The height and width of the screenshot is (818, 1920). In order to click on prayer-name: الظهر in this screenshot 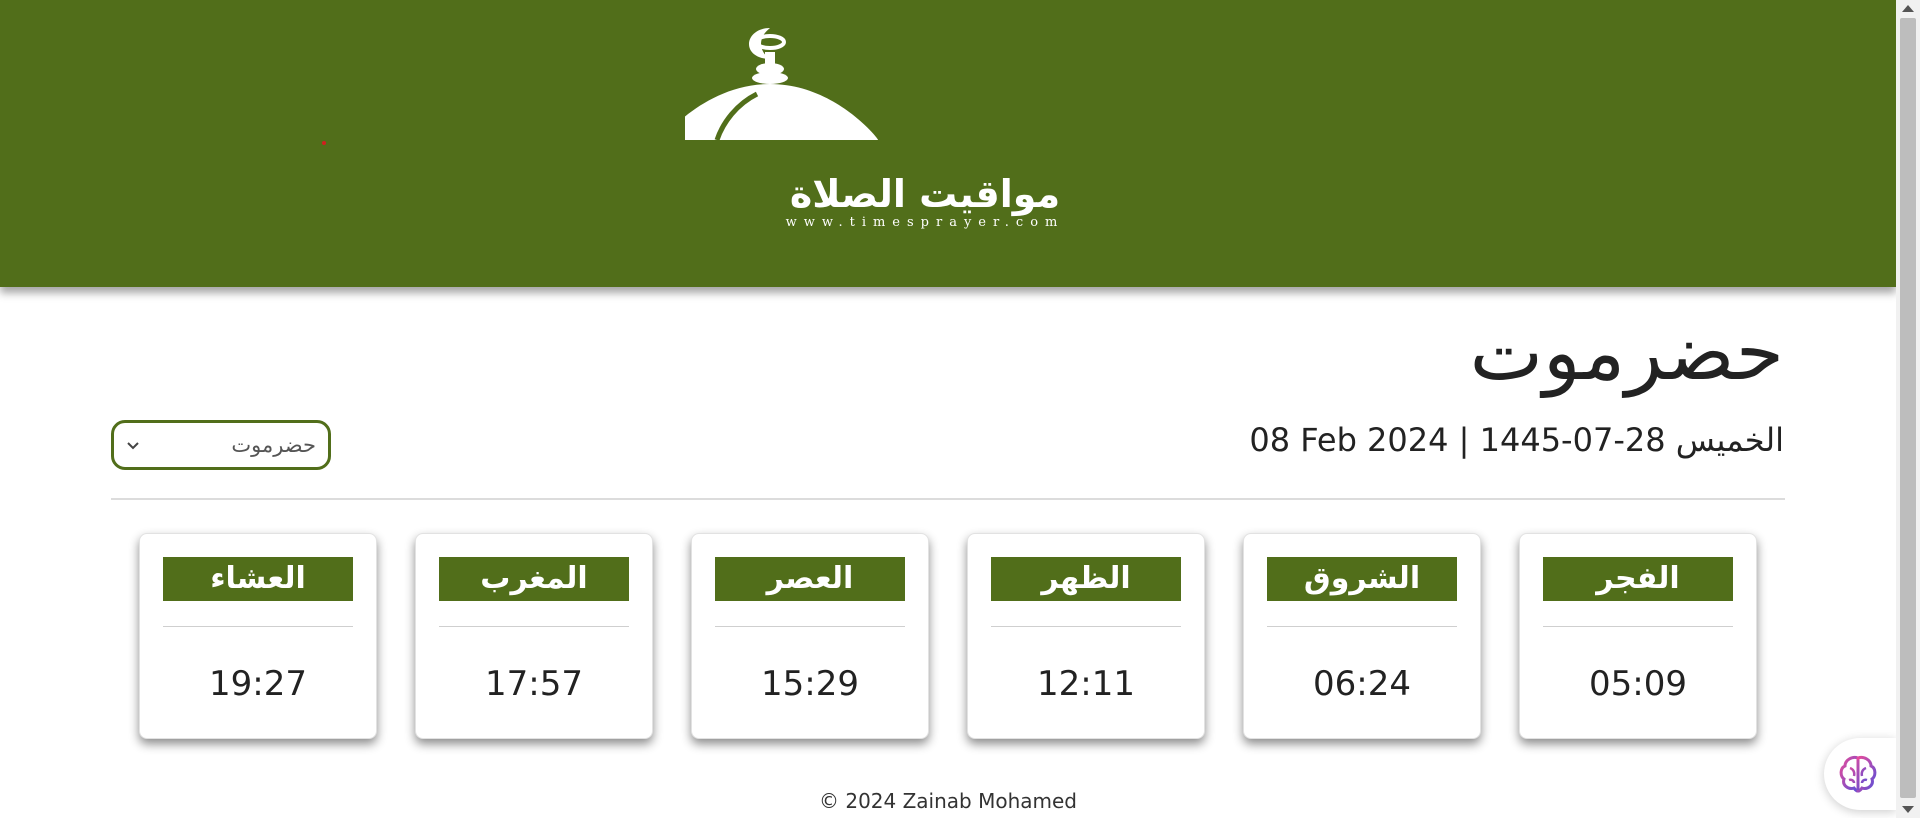, I will do `click(1086, 579)`.